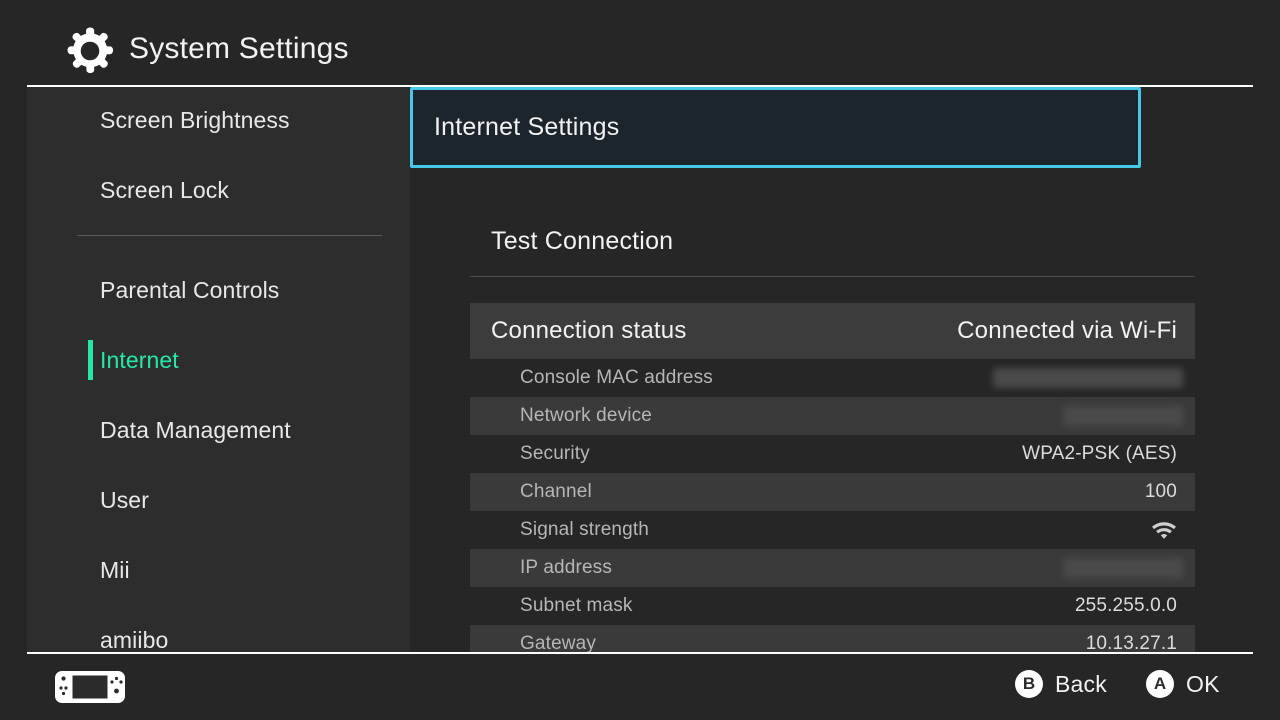 The width and height of the screenshot is (1280, 720). I want to click on gear-icon, so click(90, 50).